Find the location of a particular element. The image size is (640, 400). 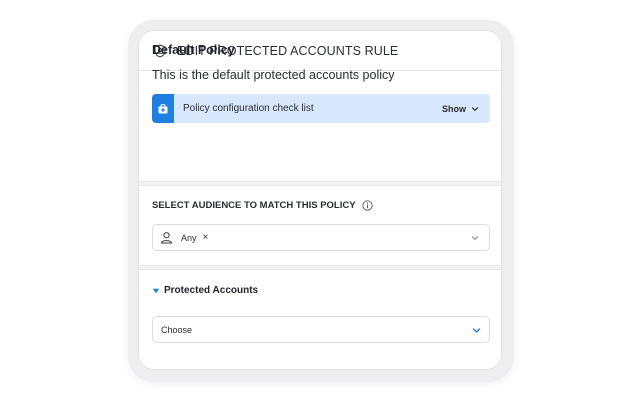

select-value: Choose is located at coordinates (177, 329).